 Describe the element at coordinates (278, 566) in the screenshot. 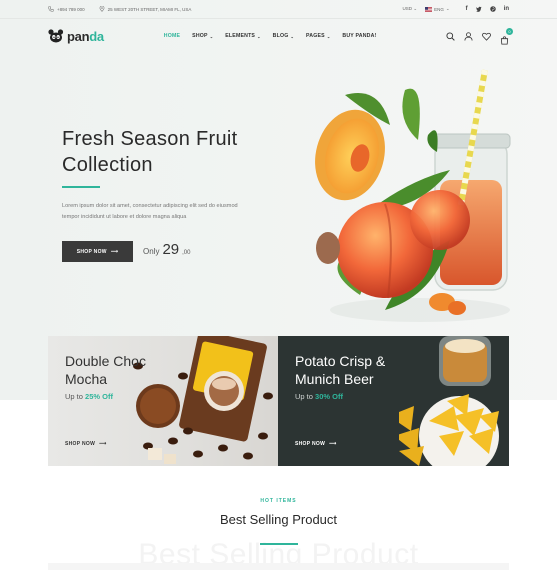

I see `product-grid-top` at that location.